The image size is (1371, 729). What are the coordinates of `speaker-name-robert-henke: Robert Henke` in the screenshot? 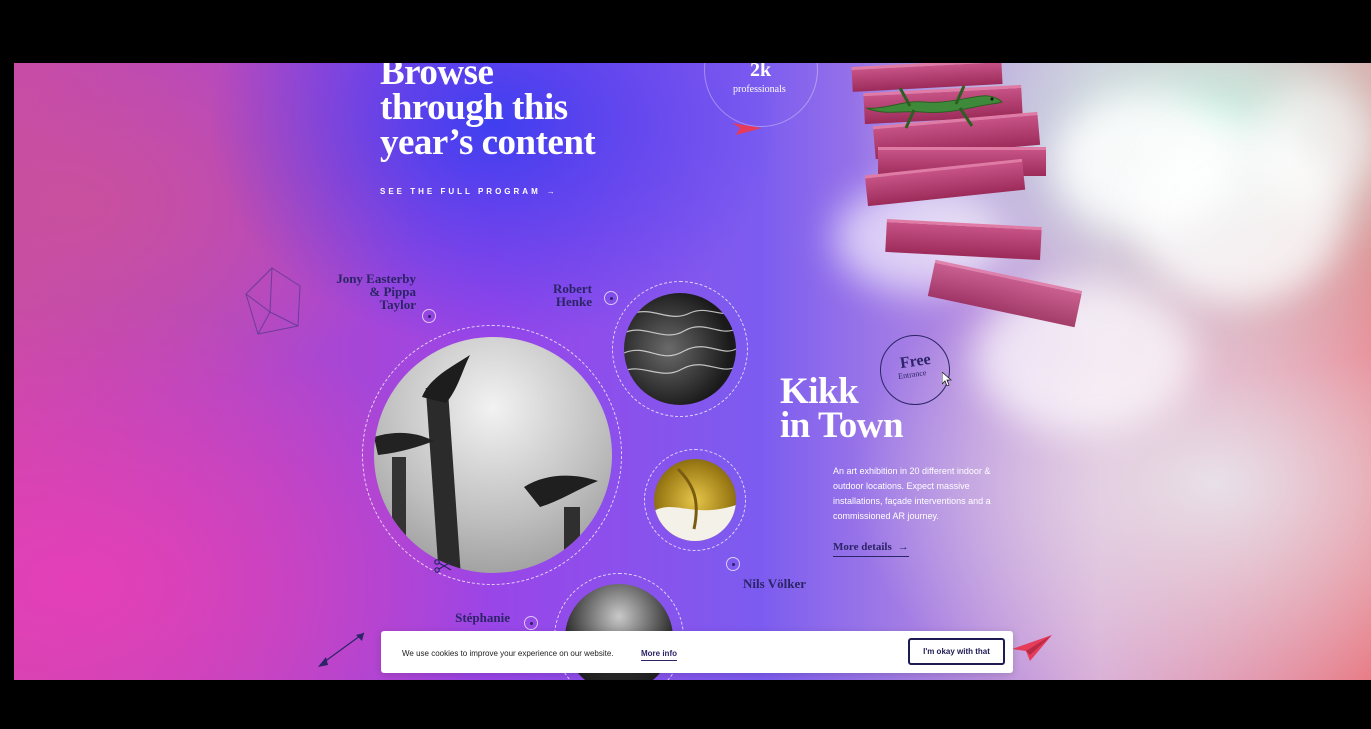 It's located at (563, 295).